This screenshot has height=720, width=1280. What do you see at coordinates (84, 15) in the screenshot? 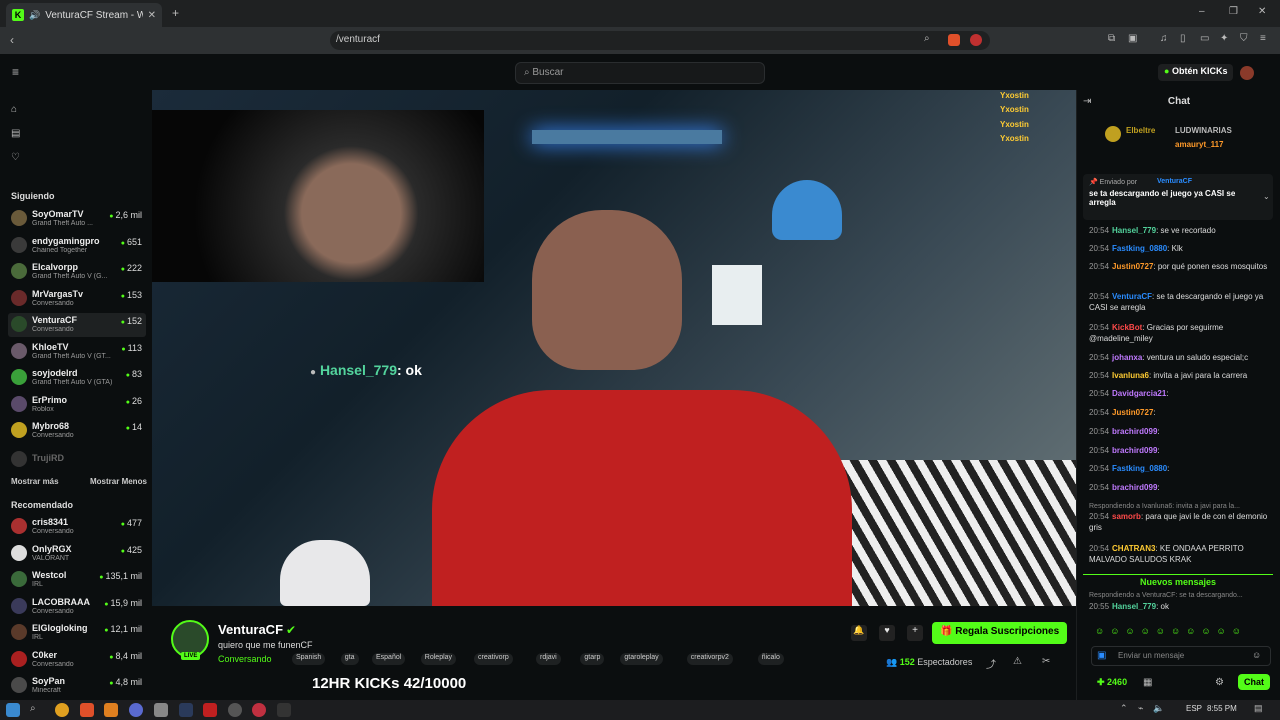
I see `browser-tab: K 🔊 VenturaCF Stream - Watch Li... ✕` at bounding box center [84, 15].